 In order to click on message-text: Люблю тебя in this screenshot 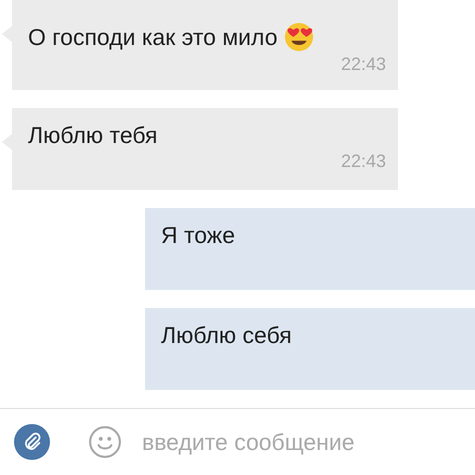, I will do `click(93, 135)`.